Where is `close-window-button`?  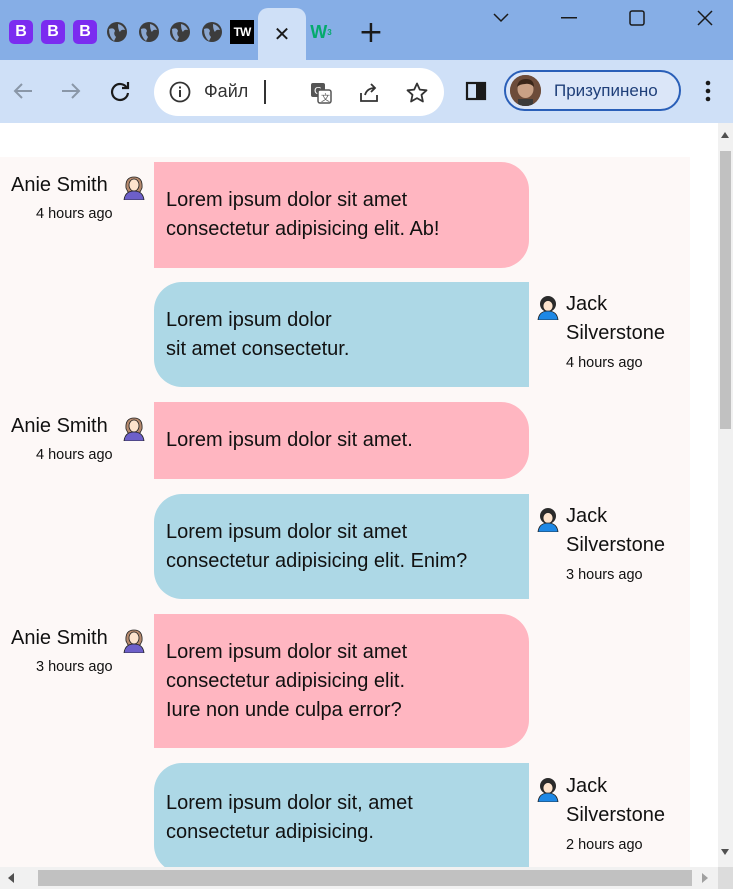
close-window-button is located at coordinates (705, 18).